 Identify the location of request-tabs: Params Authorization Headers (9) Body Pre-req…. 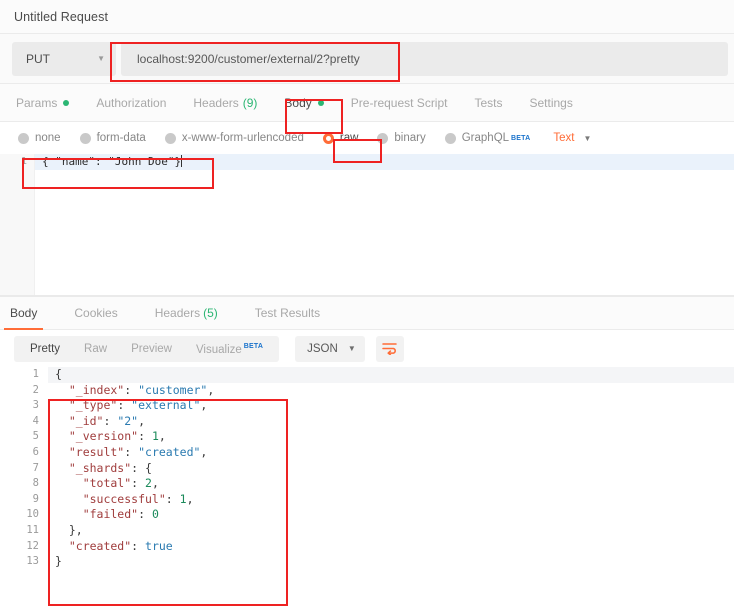
(367, 103).